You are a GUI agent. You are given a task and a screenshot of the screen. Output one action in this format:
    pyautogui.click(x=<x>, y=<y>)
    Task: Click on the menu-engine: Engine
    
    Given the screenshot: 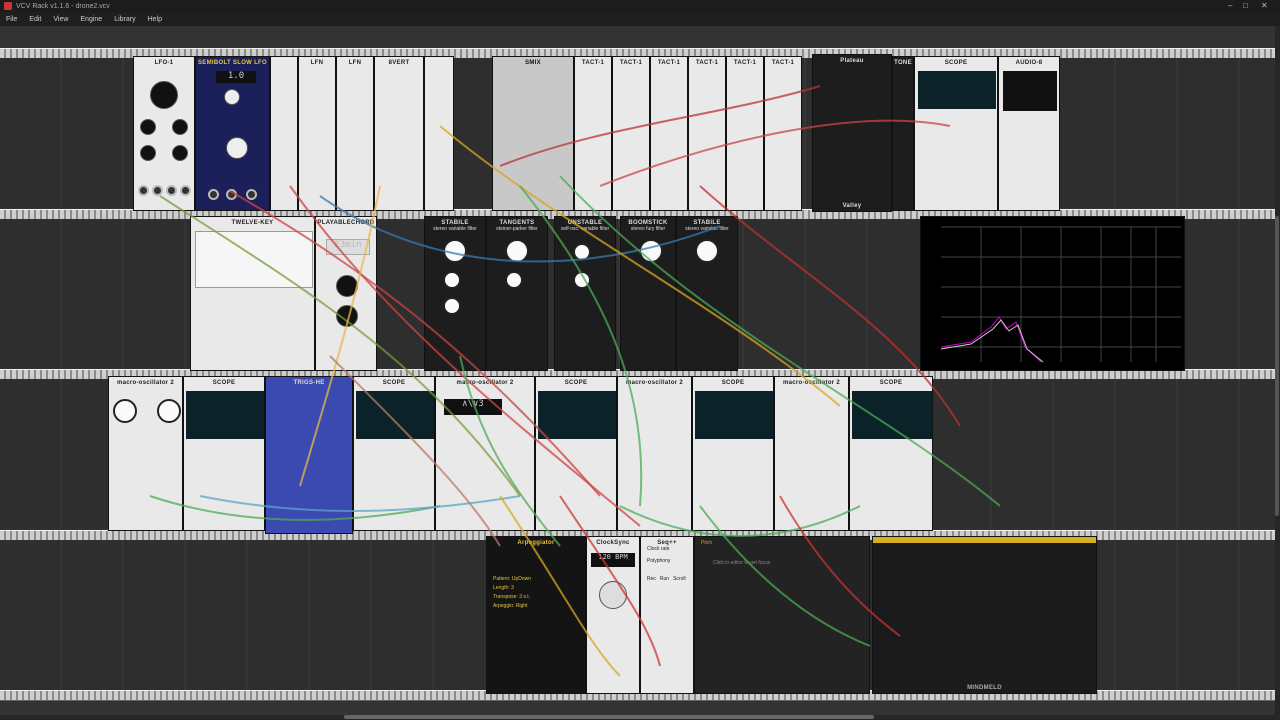 What is the action you would take?
    pyautogui.click(x=91, y=19)
    